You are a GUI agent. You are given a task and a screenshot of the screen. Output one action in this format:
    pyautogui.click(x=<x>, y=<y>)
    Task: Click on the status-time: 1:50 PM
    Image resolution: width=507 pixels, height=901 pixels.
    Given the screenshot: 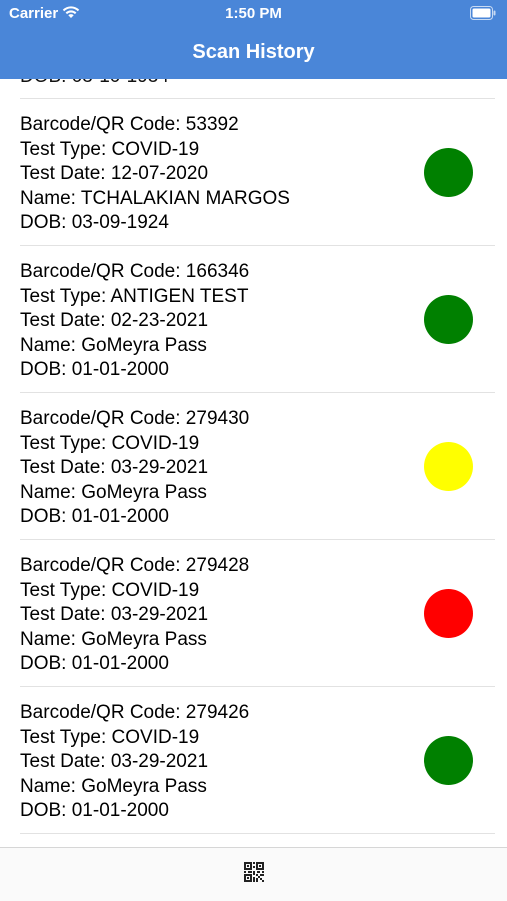 What is the action you would take?
    pyautogui.click(x=253, y=13)
    